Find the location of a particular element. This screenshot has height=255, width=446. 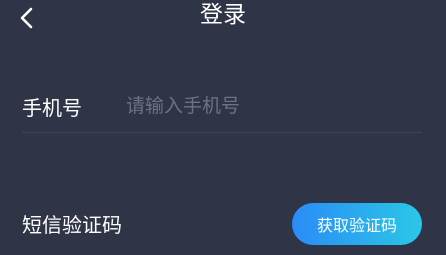

phone-label: 手机号 is located at coordinates (52, 107).